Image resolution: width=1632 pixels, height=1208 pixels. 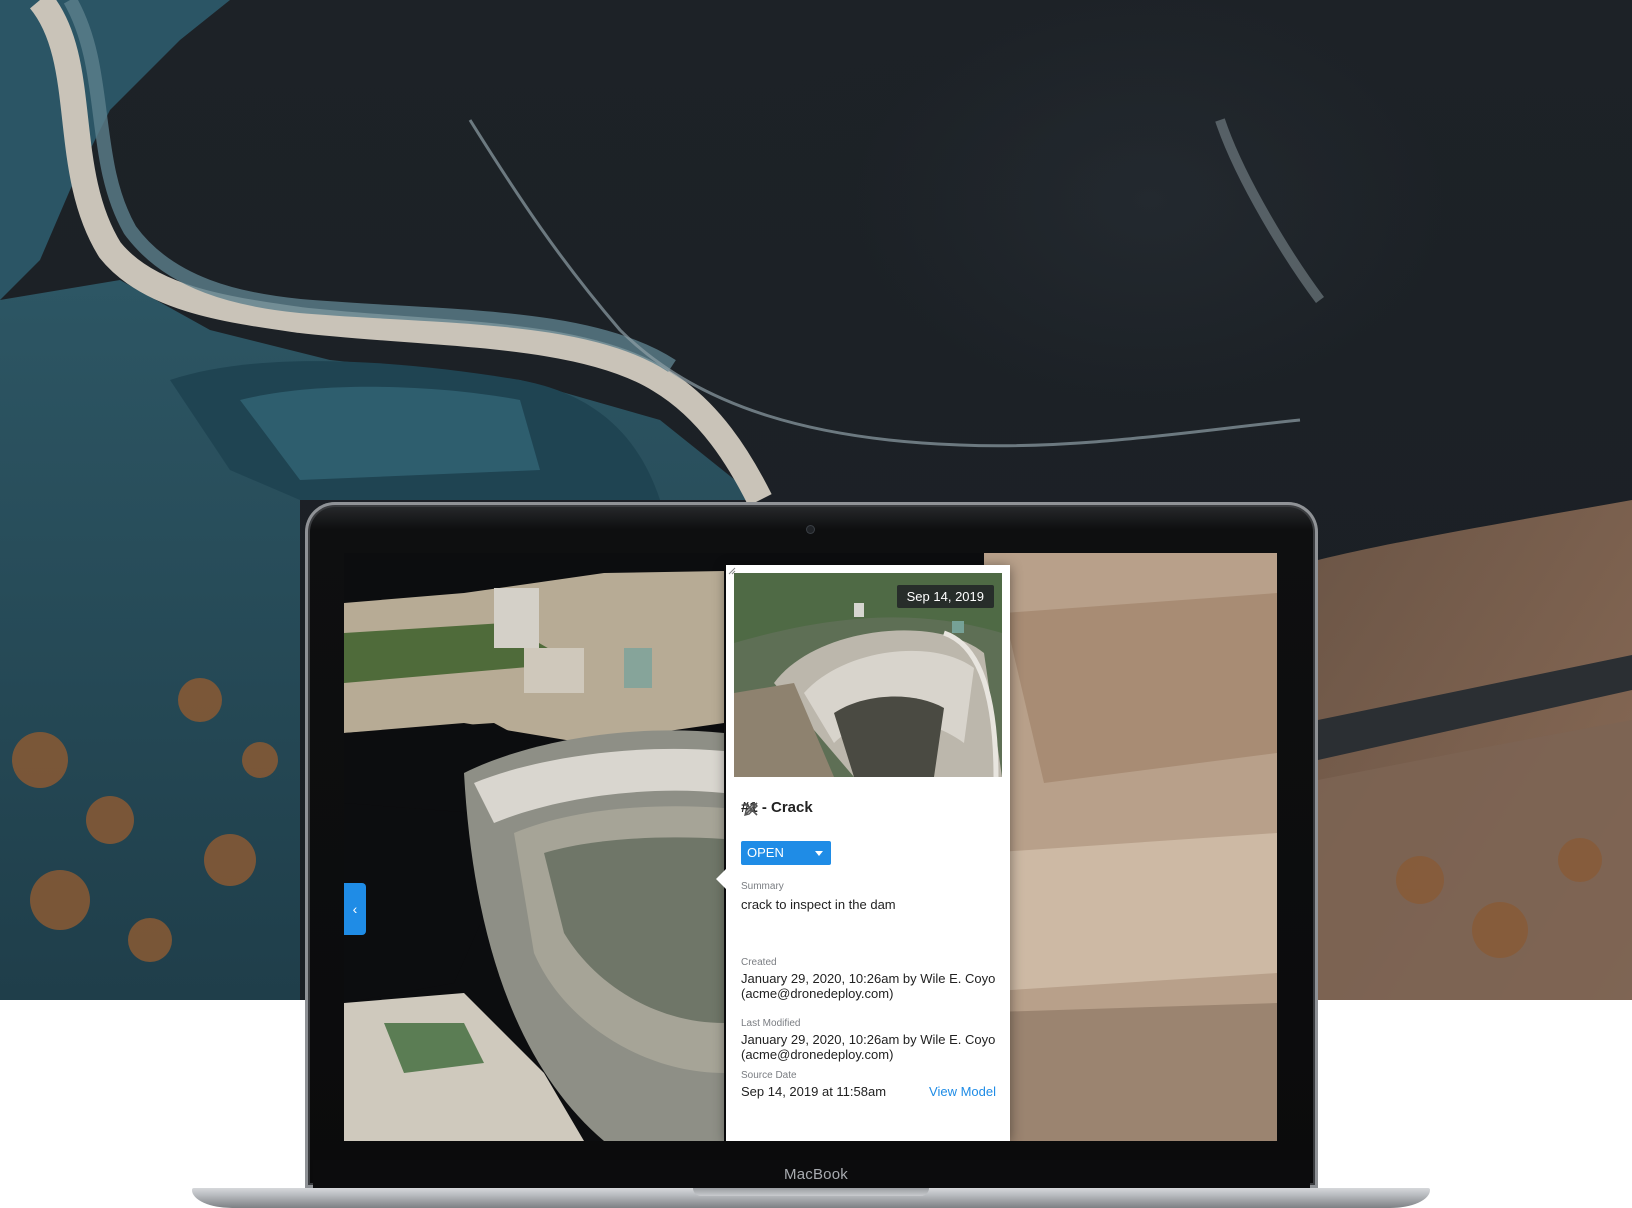 What do you see at coordinates (816, 1174) in the screenshot?
I see `laptop-brand-label: MacBook` at bounding box center [816, 1174].